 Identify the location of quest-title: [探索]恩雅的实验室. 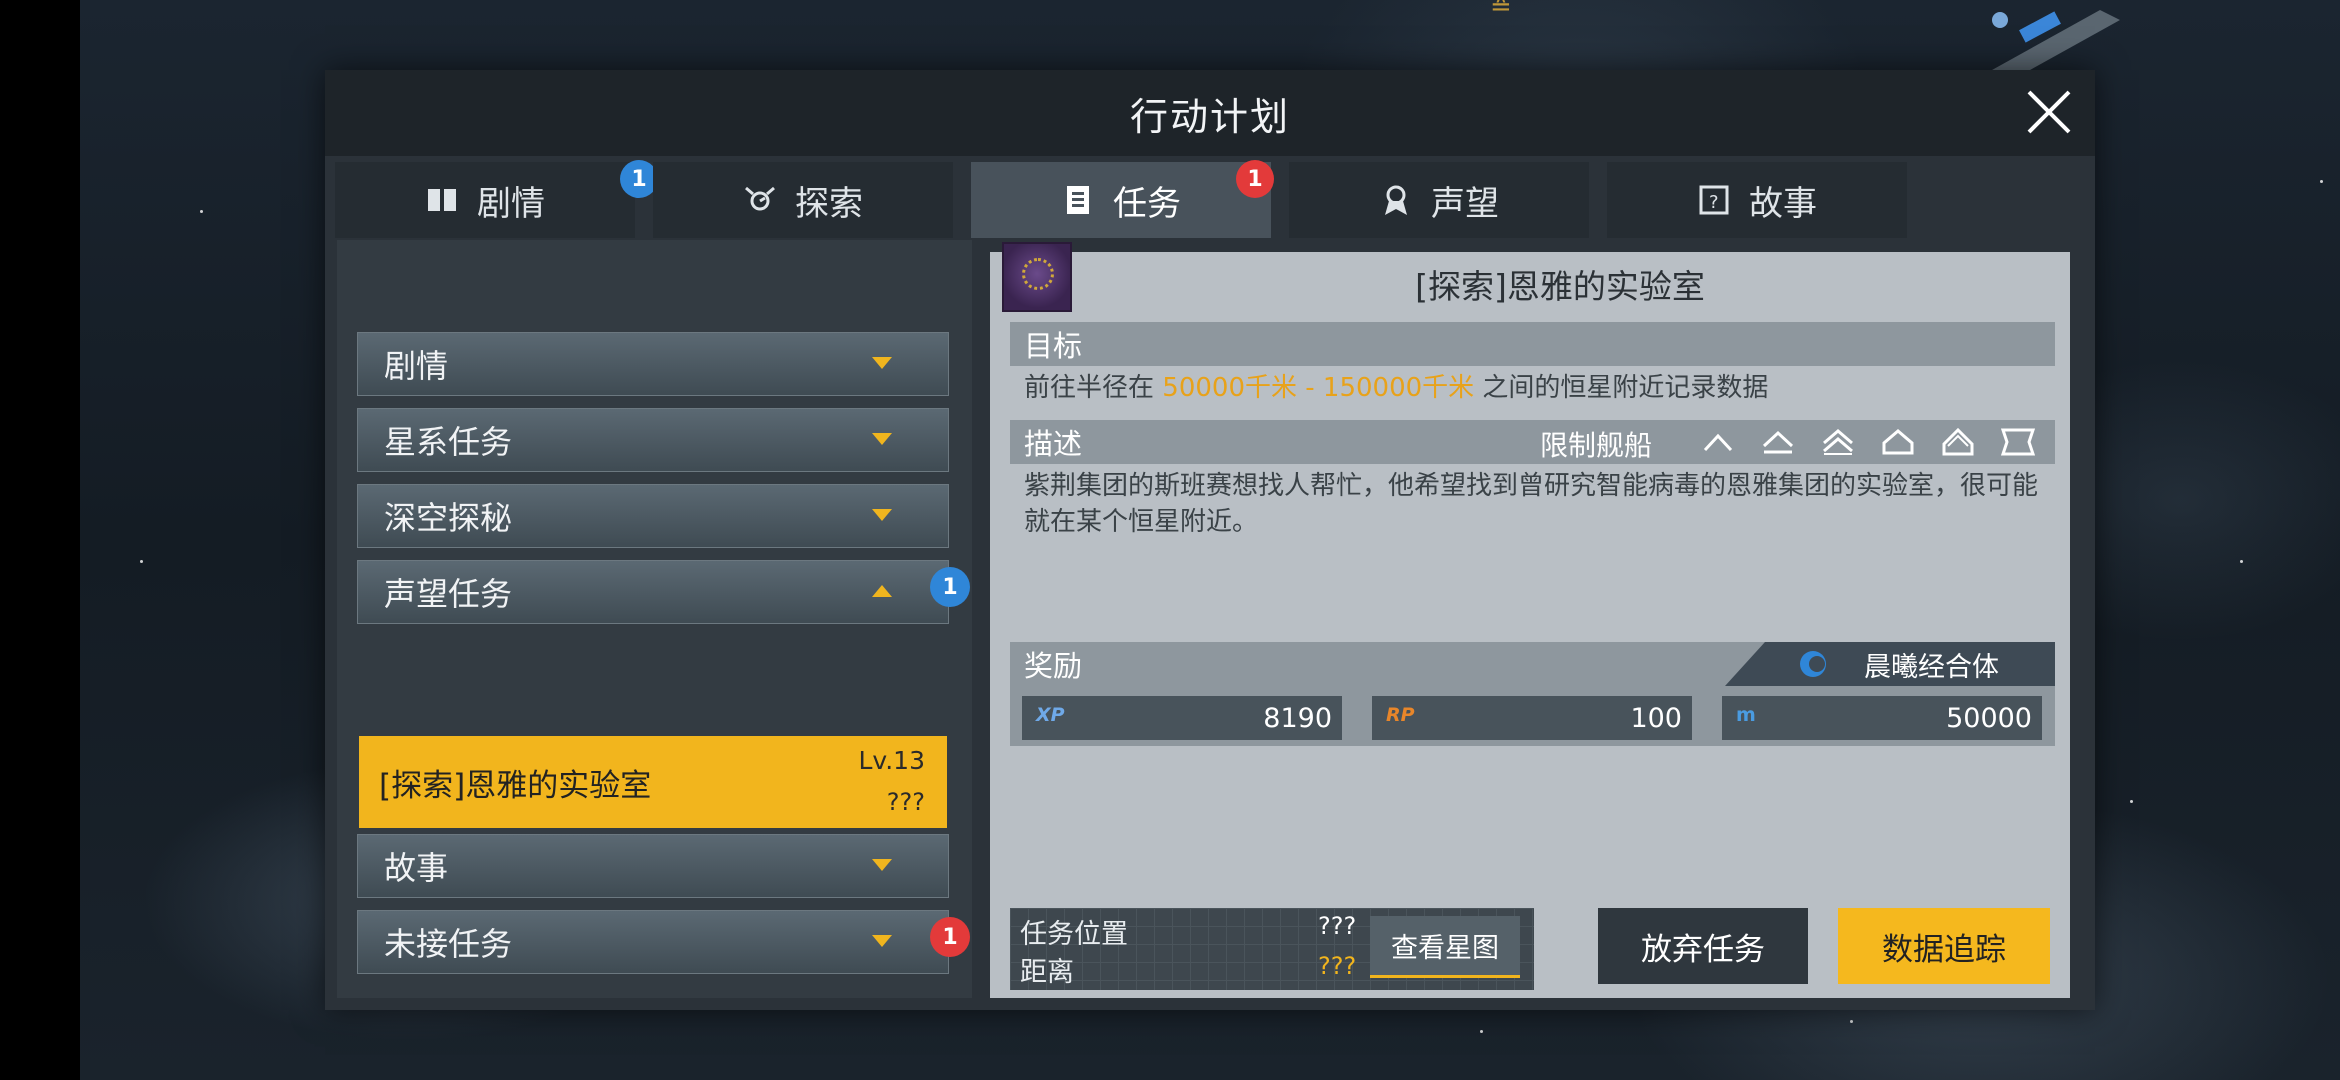
(1560, 286).